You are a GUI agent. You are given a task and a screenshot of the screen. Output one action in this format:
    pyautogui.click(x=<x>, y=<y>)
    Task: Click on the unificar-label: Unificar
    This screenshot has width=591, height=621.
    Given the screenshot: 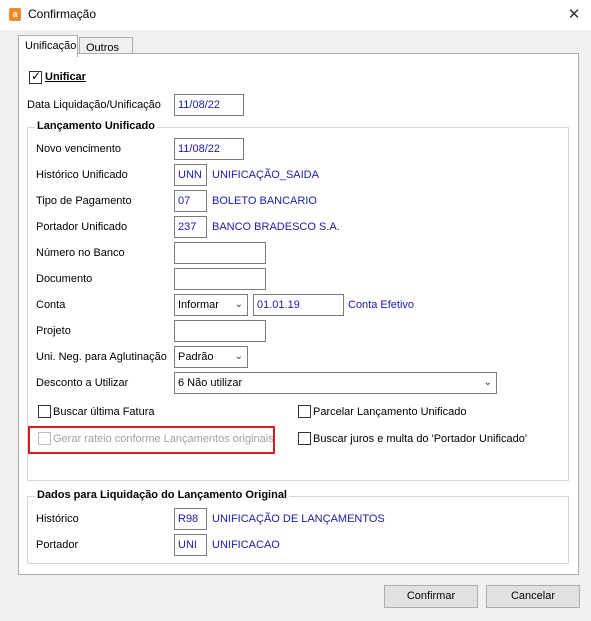 What is the action you would take?
    pyautogui.click(x=65, y=77)
    